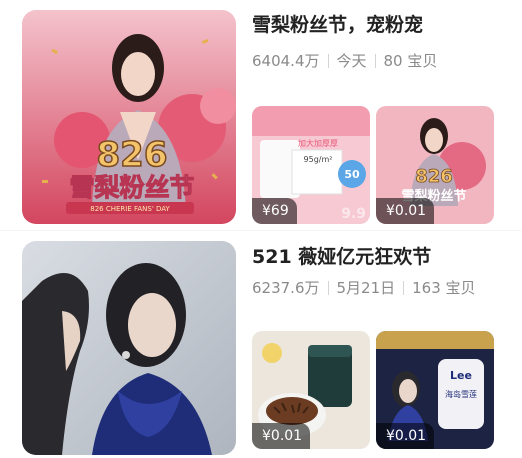 This screenshot has width=522, height=458. Describe the element at coordinates (286, 288) in the screenshot. I see `view-count: 6237.6万` at that location.